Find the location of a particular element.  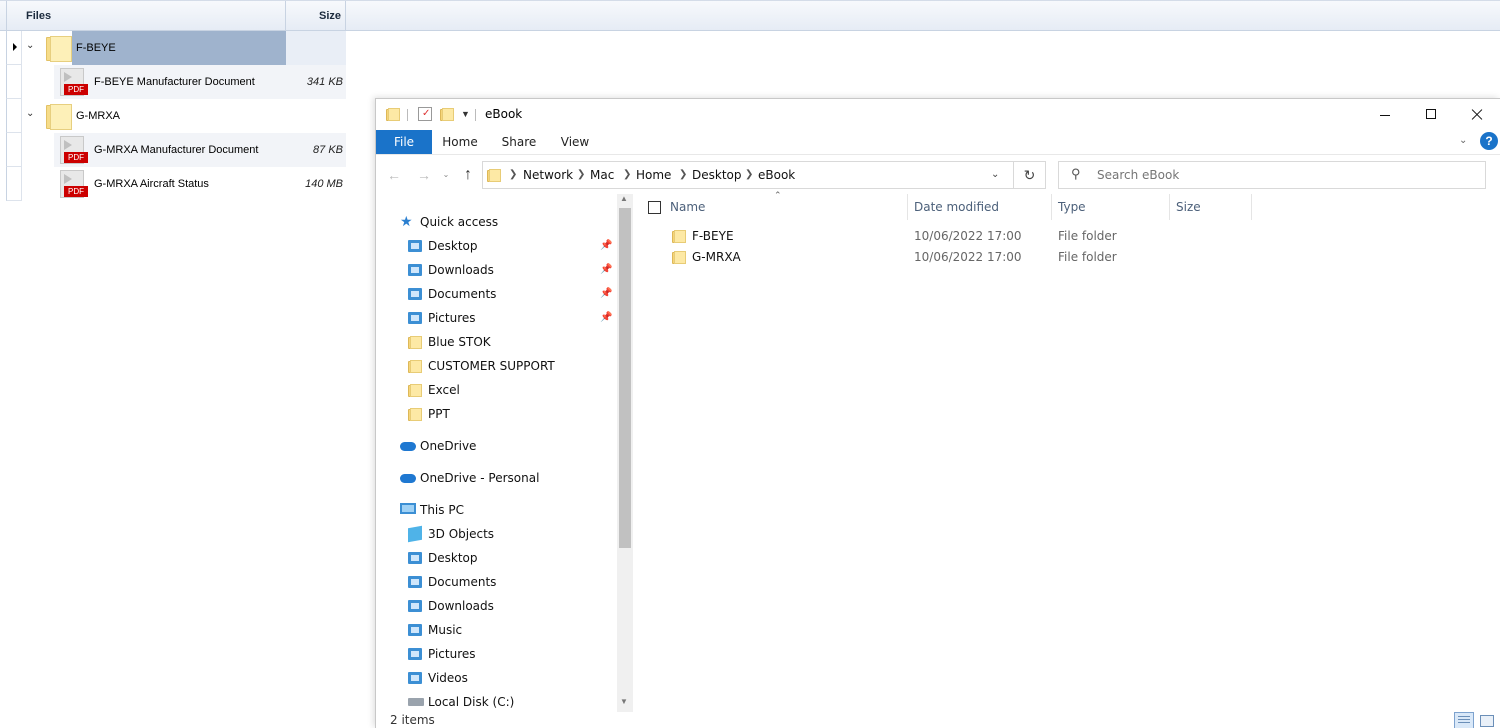

tab-file: File is located at coordinates (404, 142).